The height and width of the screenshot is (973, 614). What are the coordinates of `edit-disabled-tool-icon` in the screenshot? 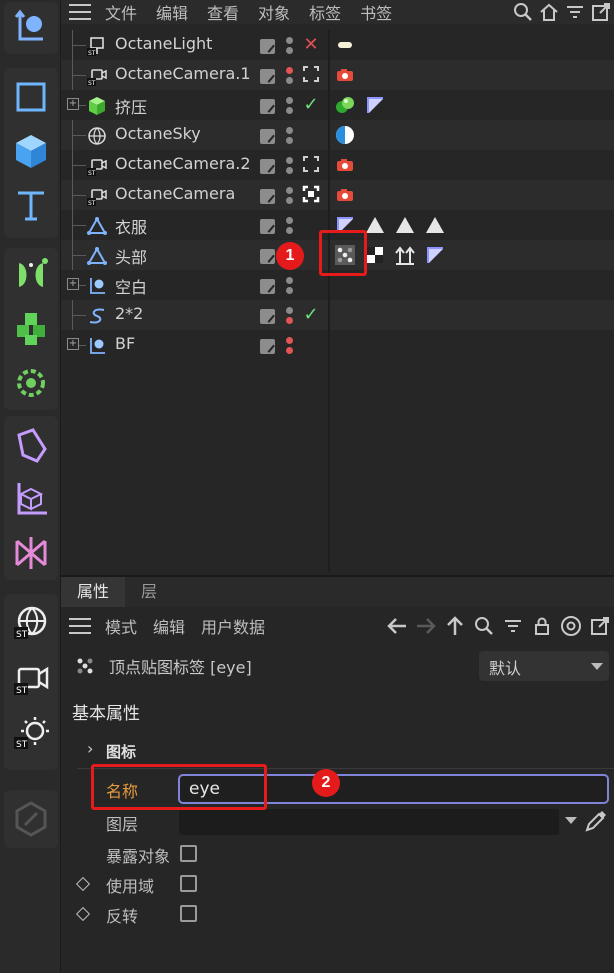 It's located at (31, 819).